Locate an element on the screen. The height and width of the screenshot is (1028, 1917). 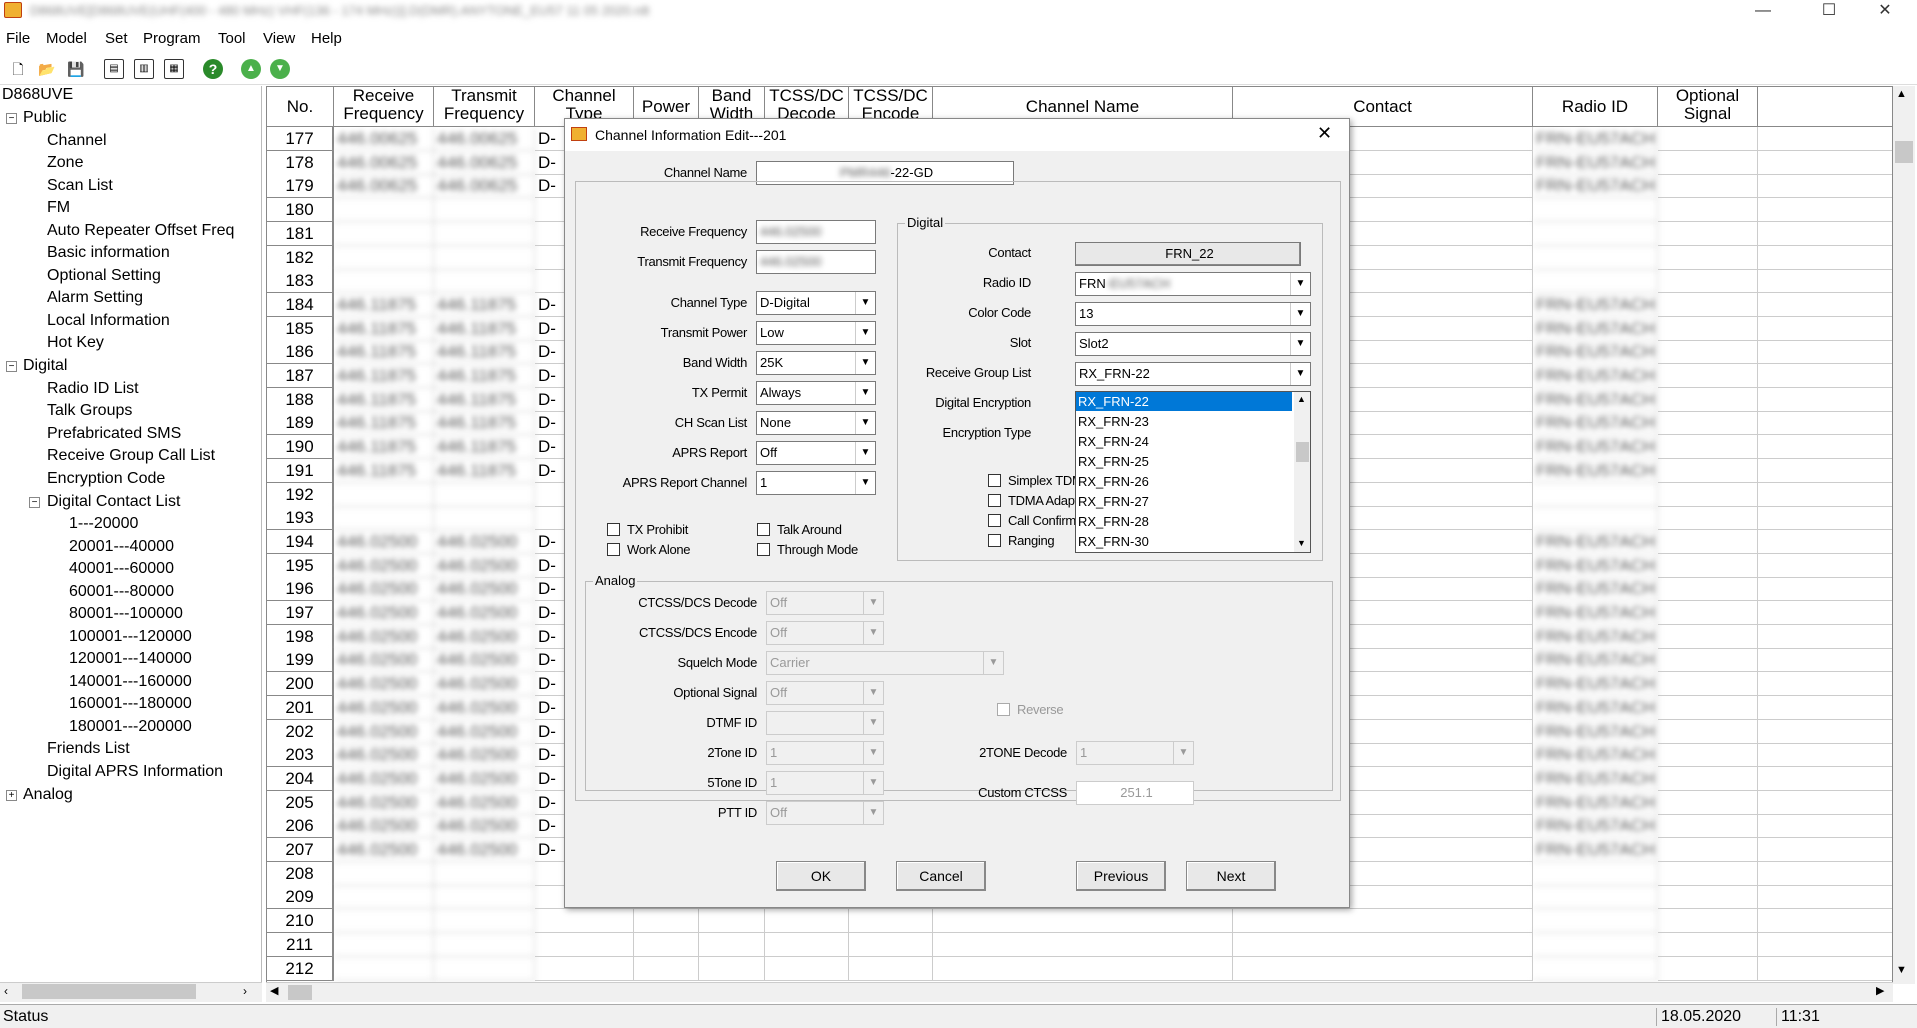
row-number: 206 is located at coordinates (300, 826).